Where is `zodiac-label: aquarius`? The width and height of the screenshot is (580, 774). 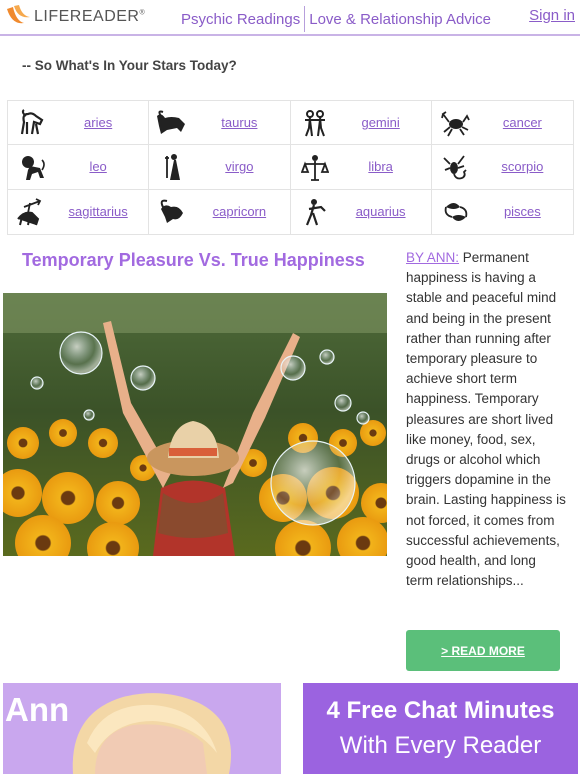
zodiac-label: aquarius is located at coordinates (381, 212).